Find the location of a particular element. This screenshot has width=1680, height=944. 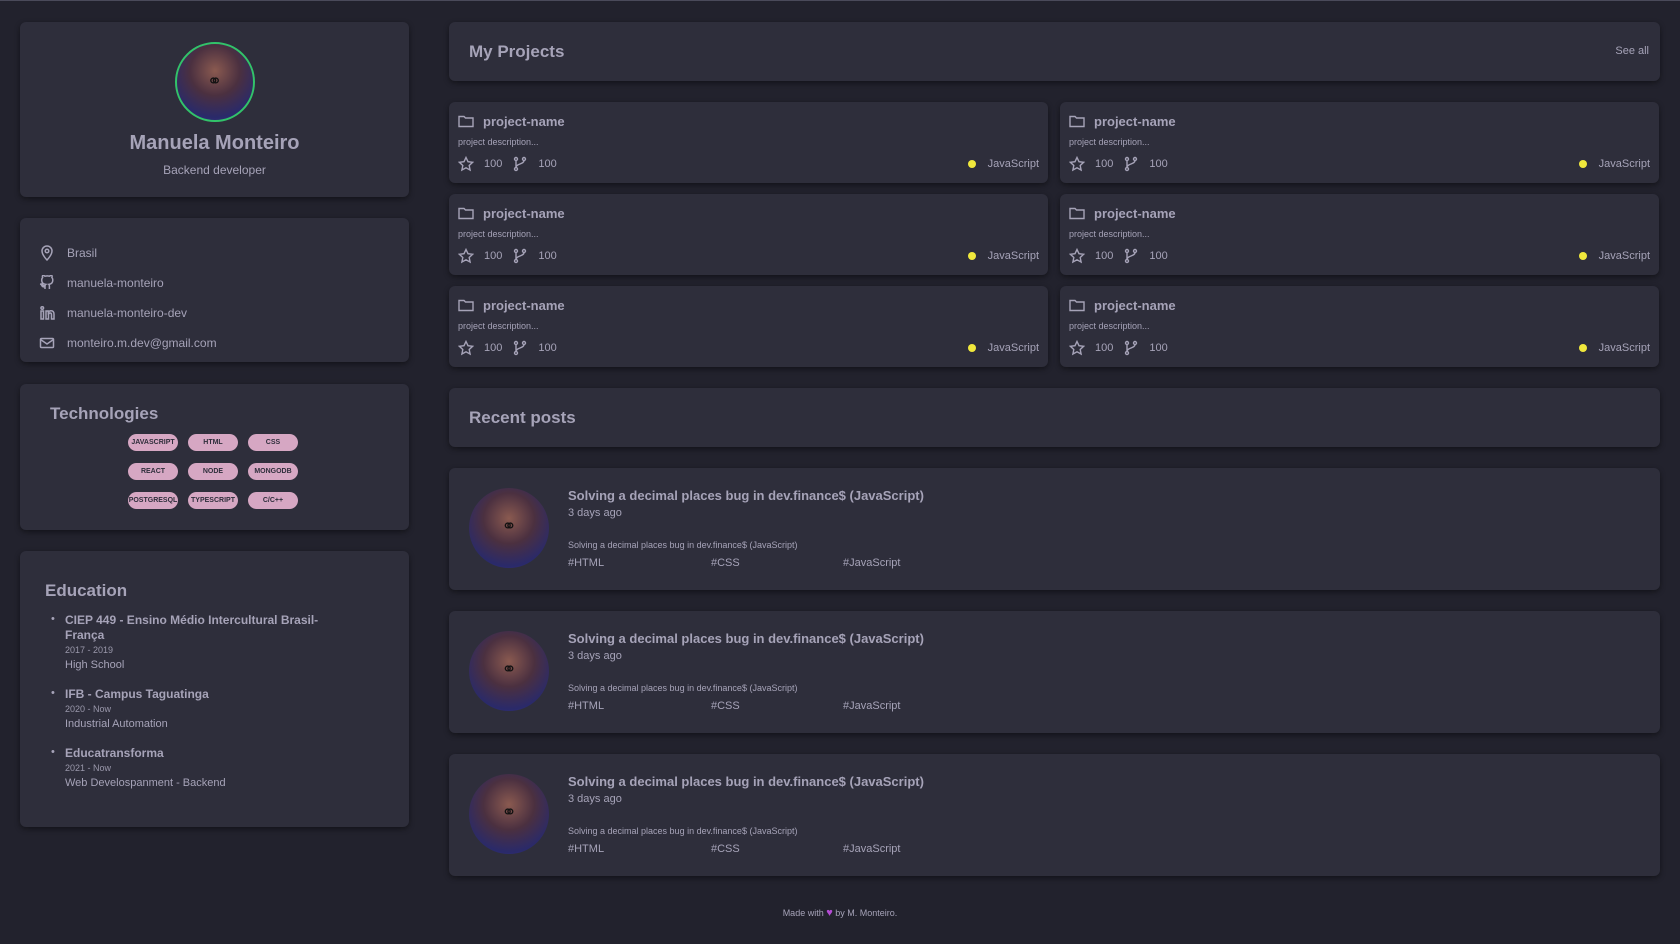

projects-header: My Projects See all is located at coordinates (1054, 51).